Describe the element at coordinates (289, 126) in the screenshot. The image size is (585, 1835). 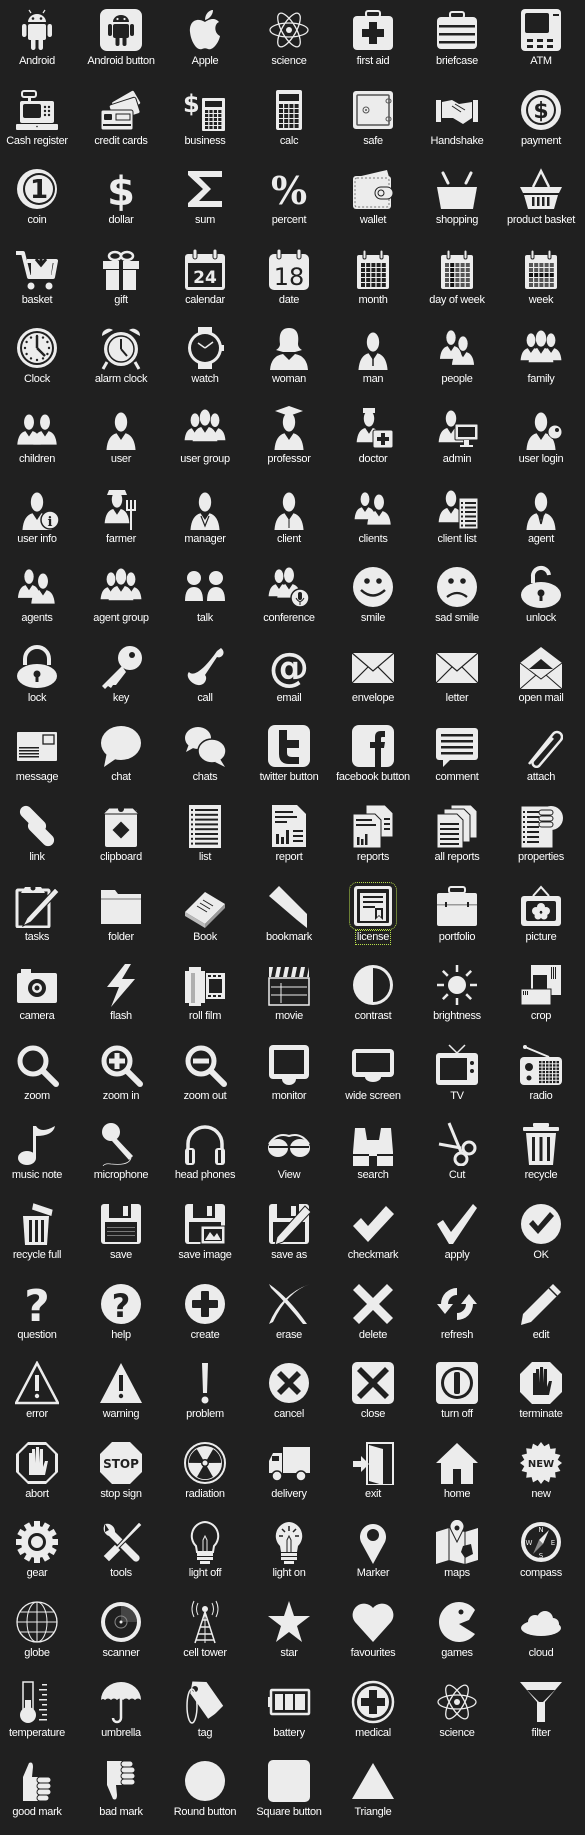
I see `icon-item-calc: calc` at that location.